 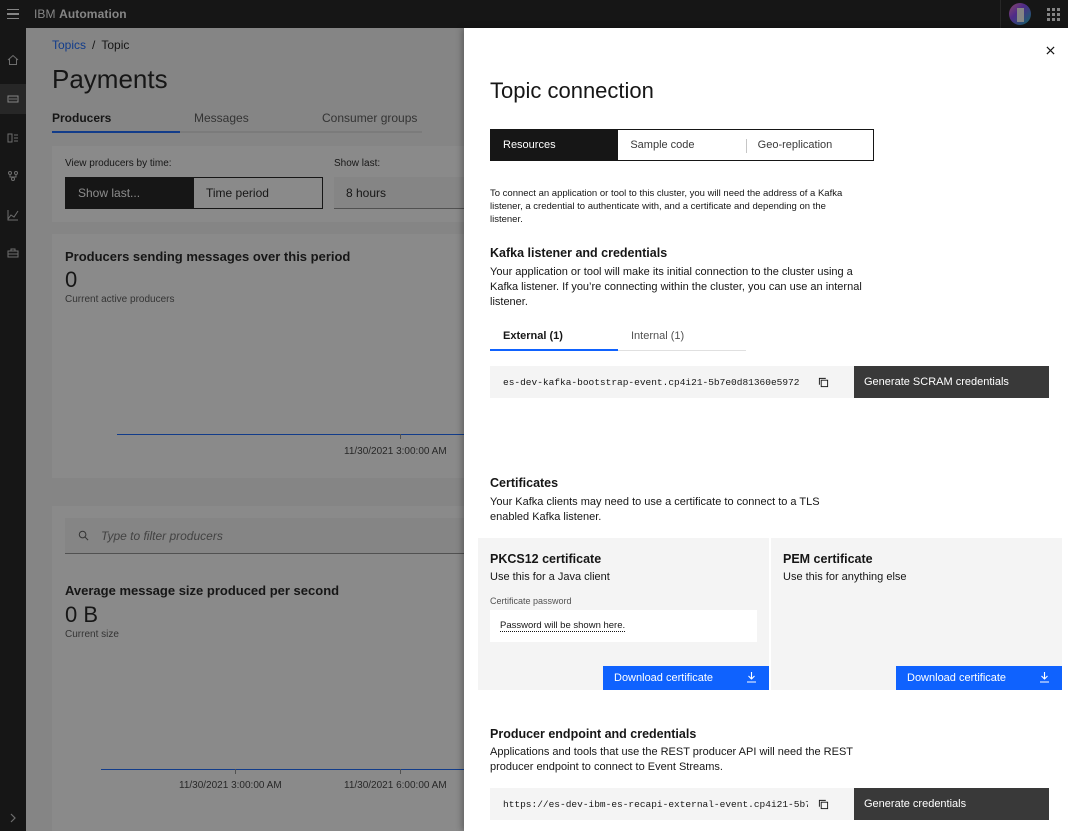 What do you see at coordinates (531, 601) in the screenshot?
I see `certificate-password-label: Certificate password` at bounding box center [531, 601].